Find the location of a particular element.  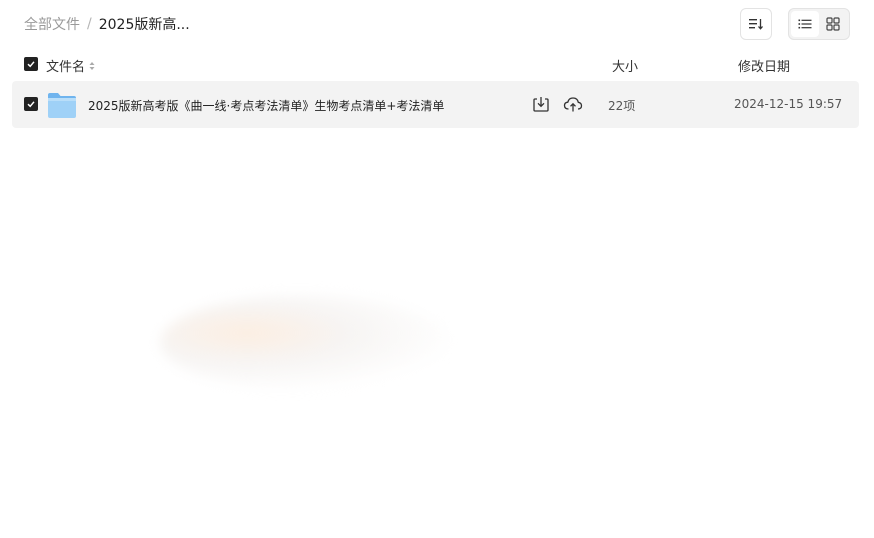

sort-lines-icon is located at coordinates (756, 24).